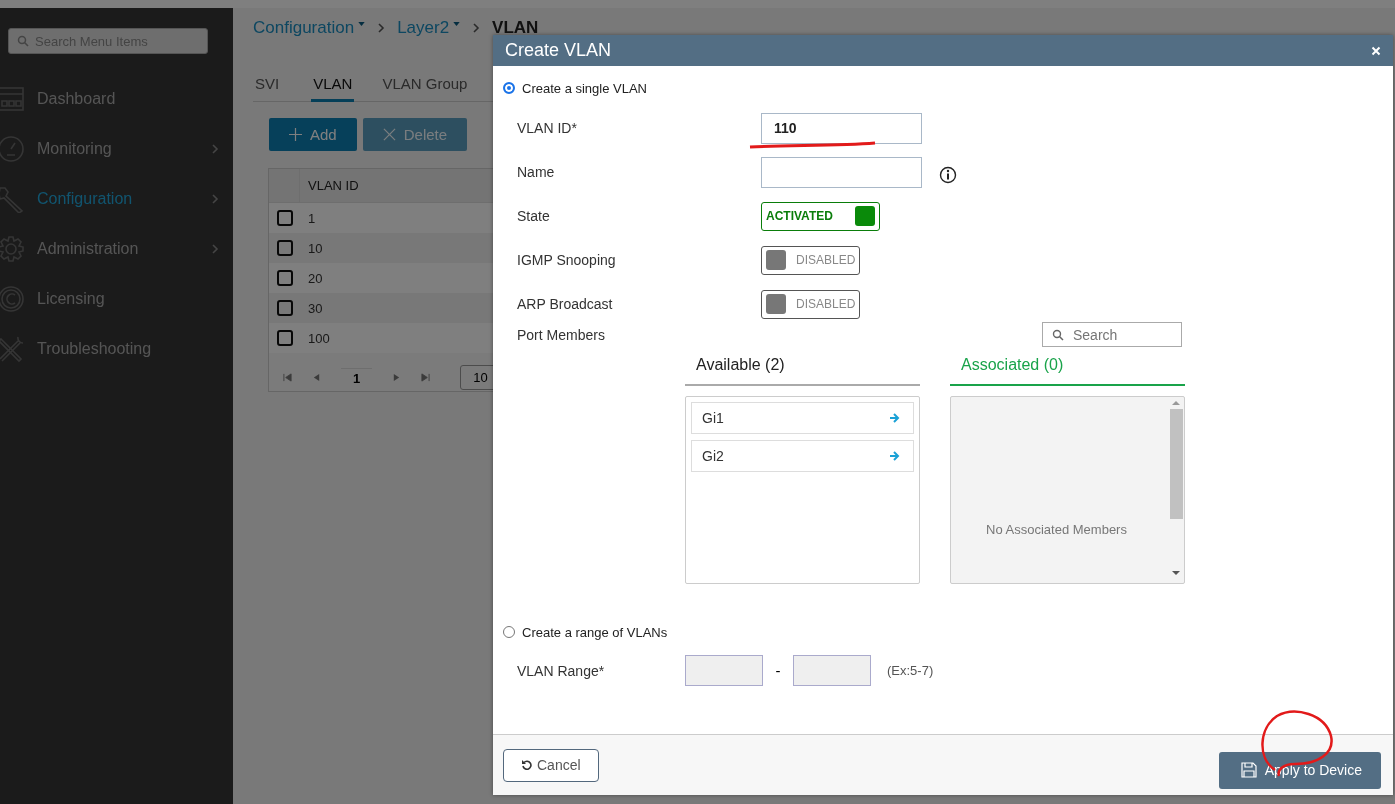  I want to click on gear-icon, so click(13, 249).